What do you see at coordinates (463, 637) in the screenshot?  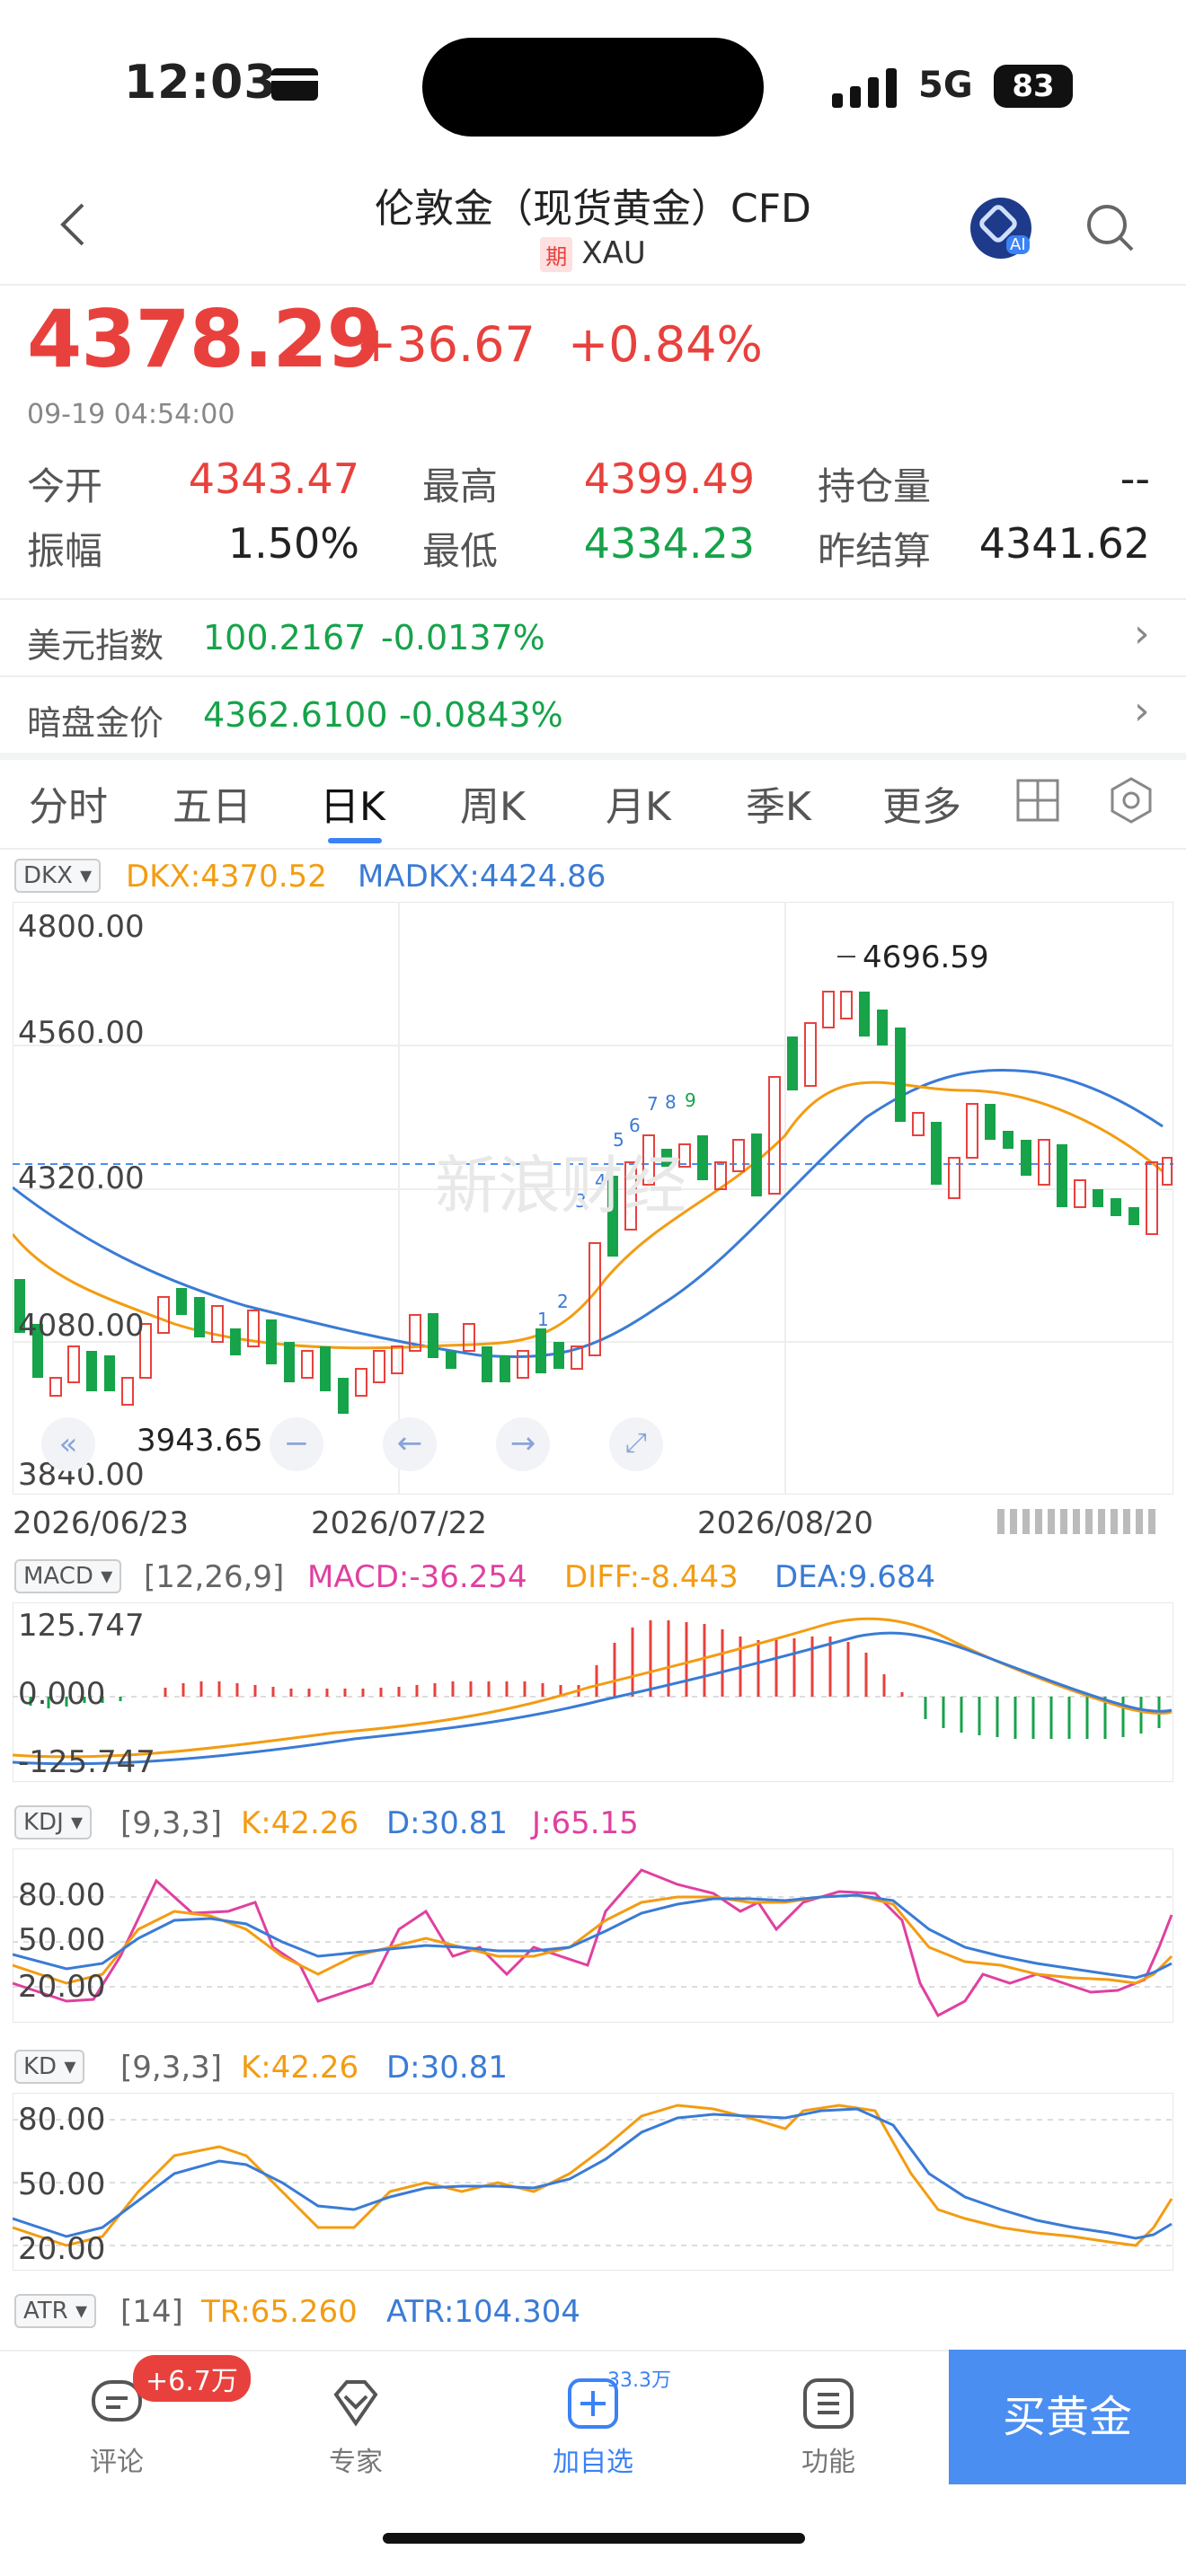 I see `index-change: -0.0137%` at bounding box center [463, 637].